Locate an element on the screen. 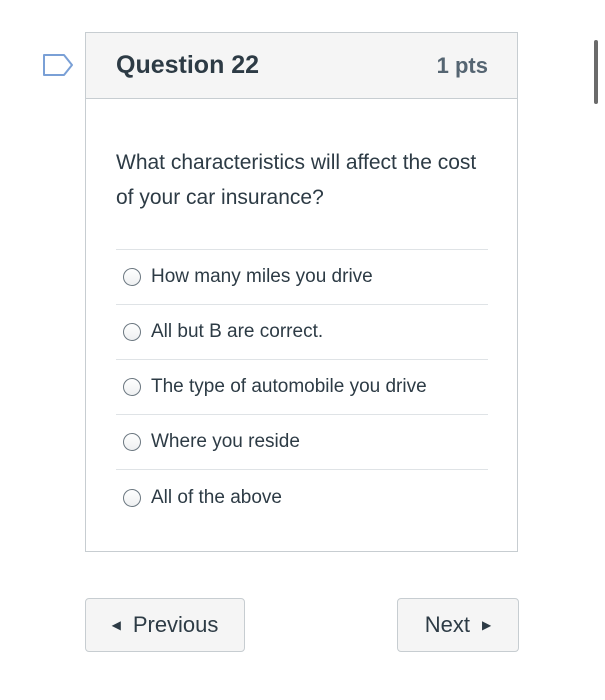  caret-right-icon: ▶ is located at coordinates (487, 625).